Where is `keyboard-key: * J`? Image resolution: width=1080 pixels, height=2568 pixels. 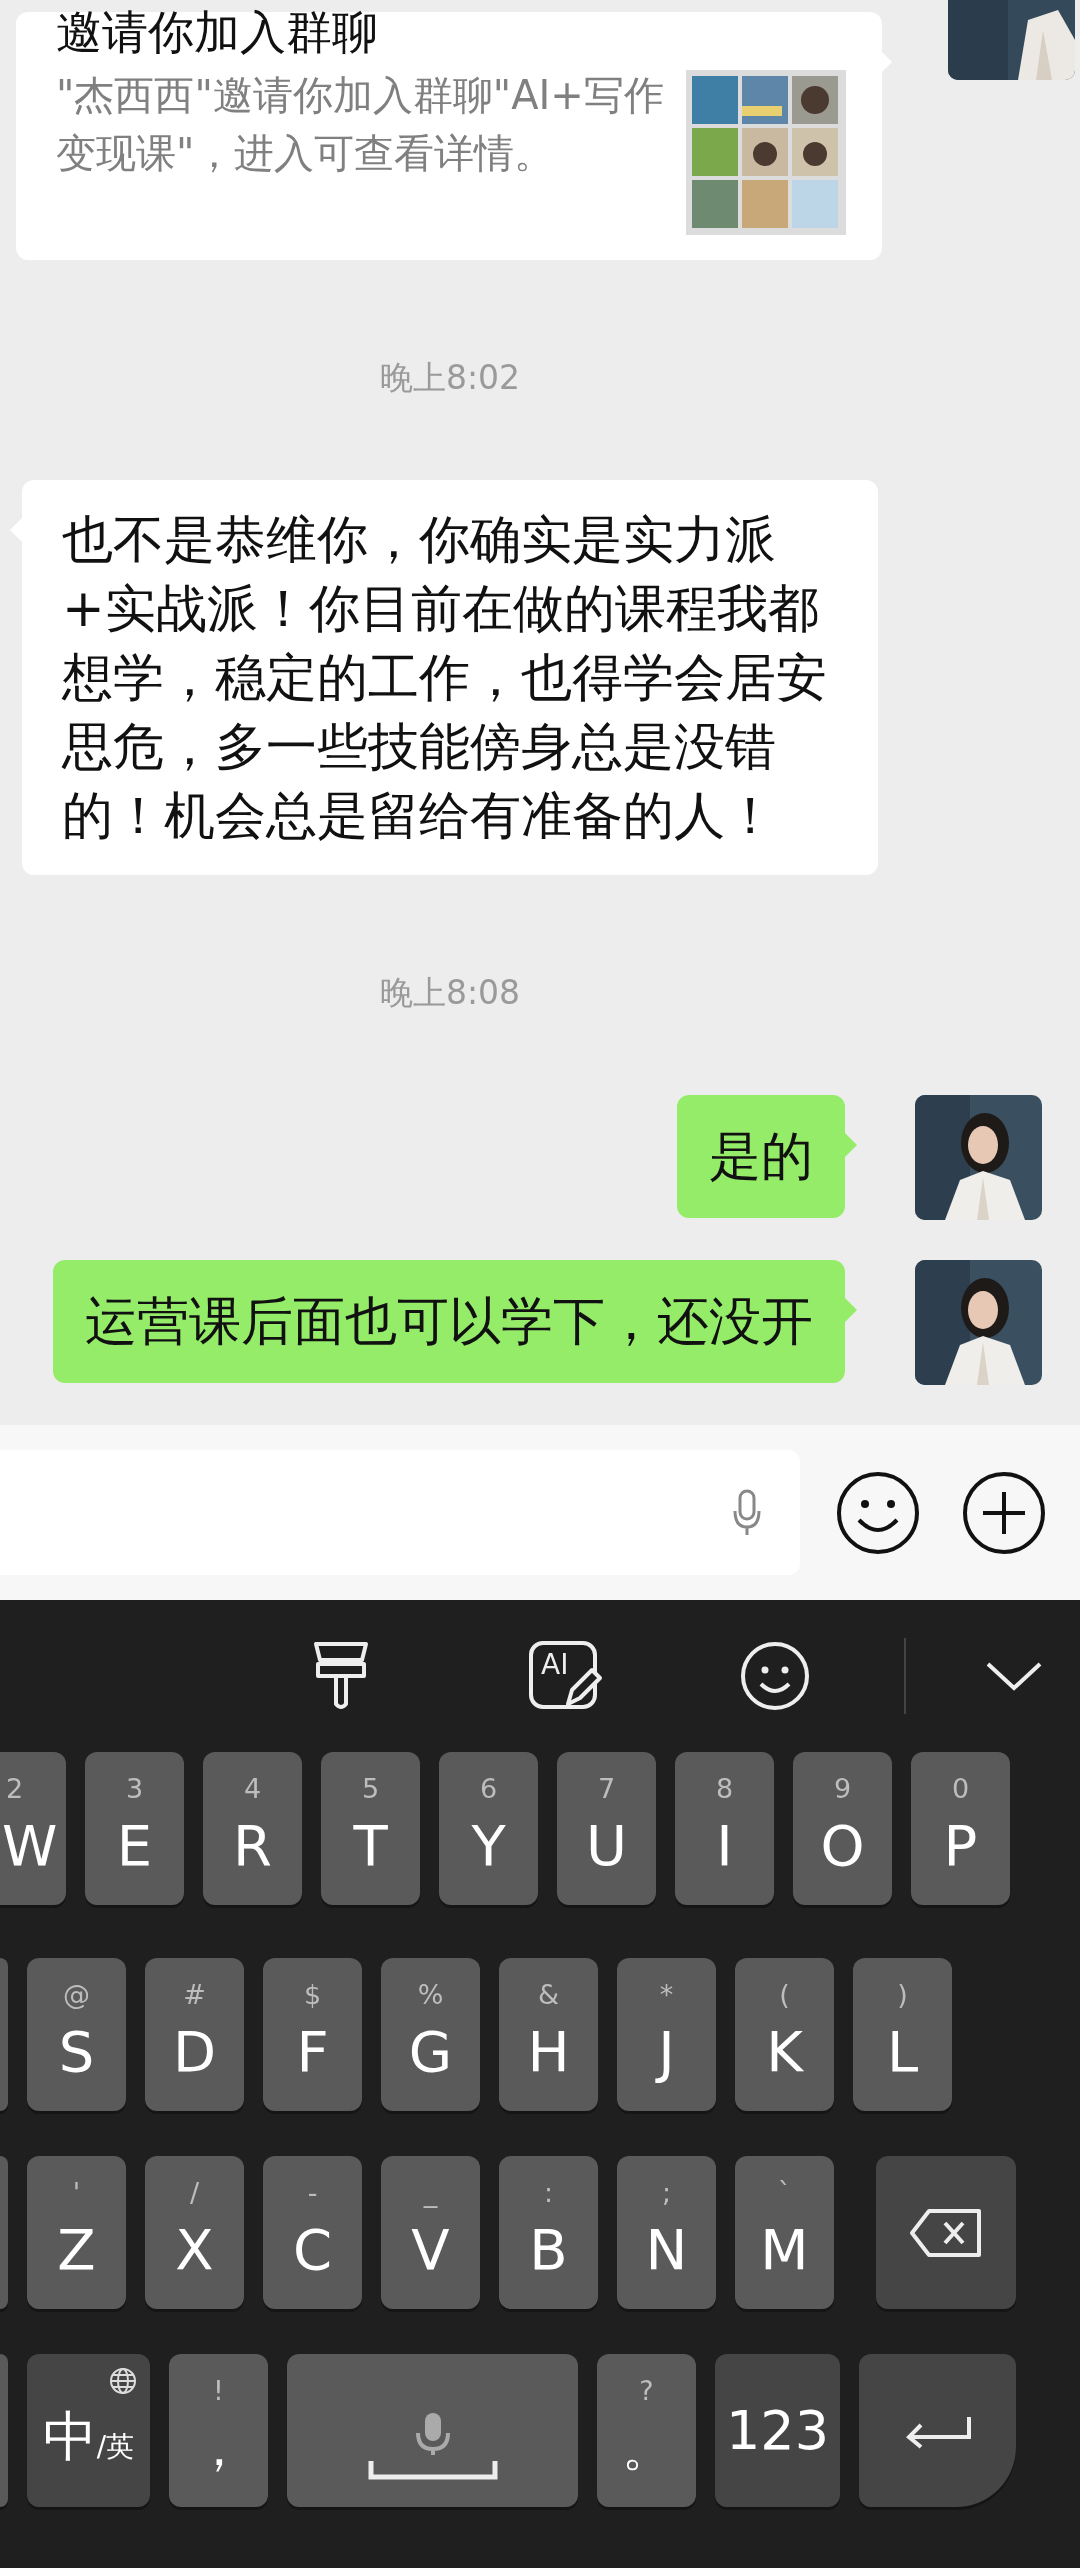
keyboard-key: * J is located at coordinates (666, 2034).